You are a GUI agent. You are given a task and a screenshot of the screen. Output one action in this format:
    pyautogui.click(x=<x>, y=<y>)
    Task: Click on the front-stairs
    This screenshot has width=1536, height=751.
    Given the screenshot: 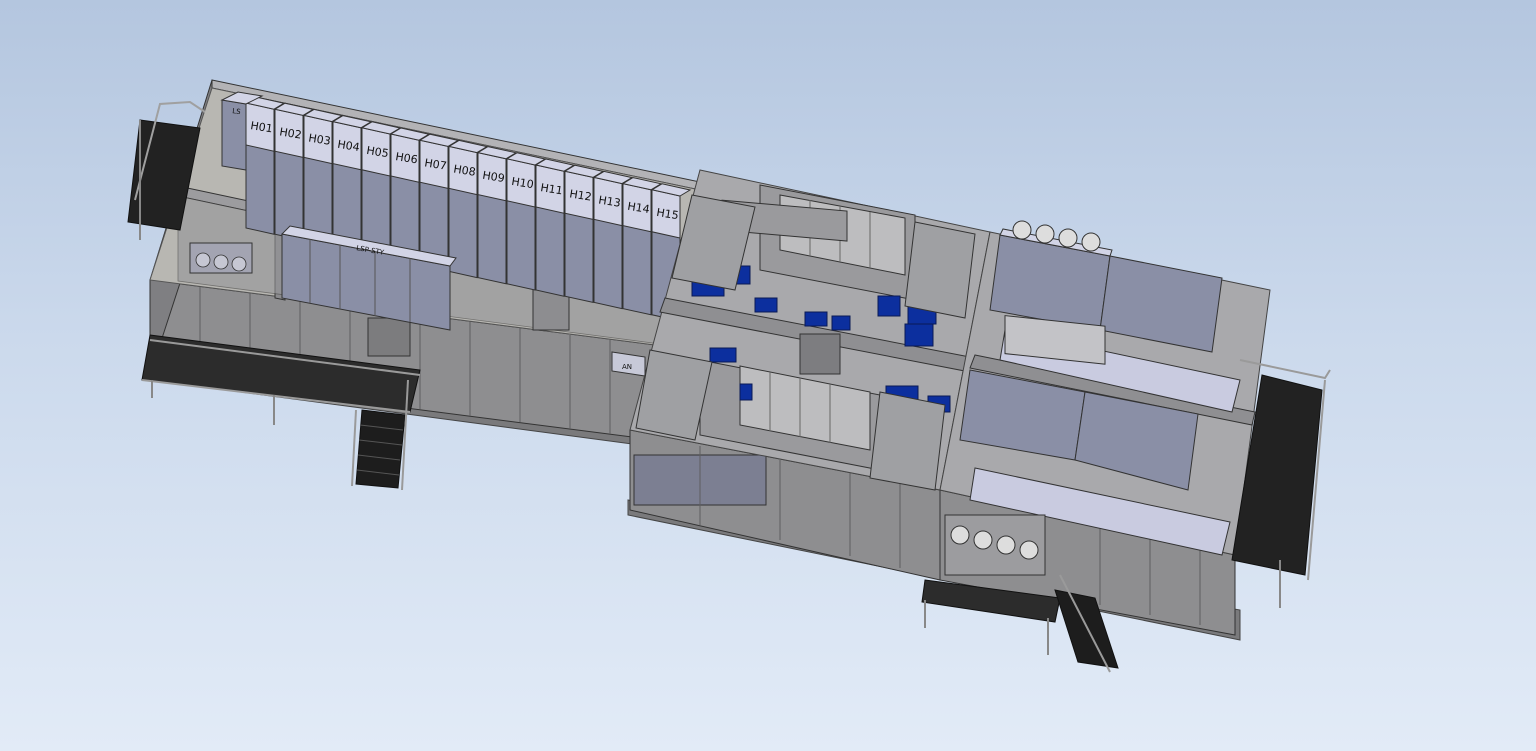 What is the action you would take?
    pyautogui.click(x=380, y=449)
    